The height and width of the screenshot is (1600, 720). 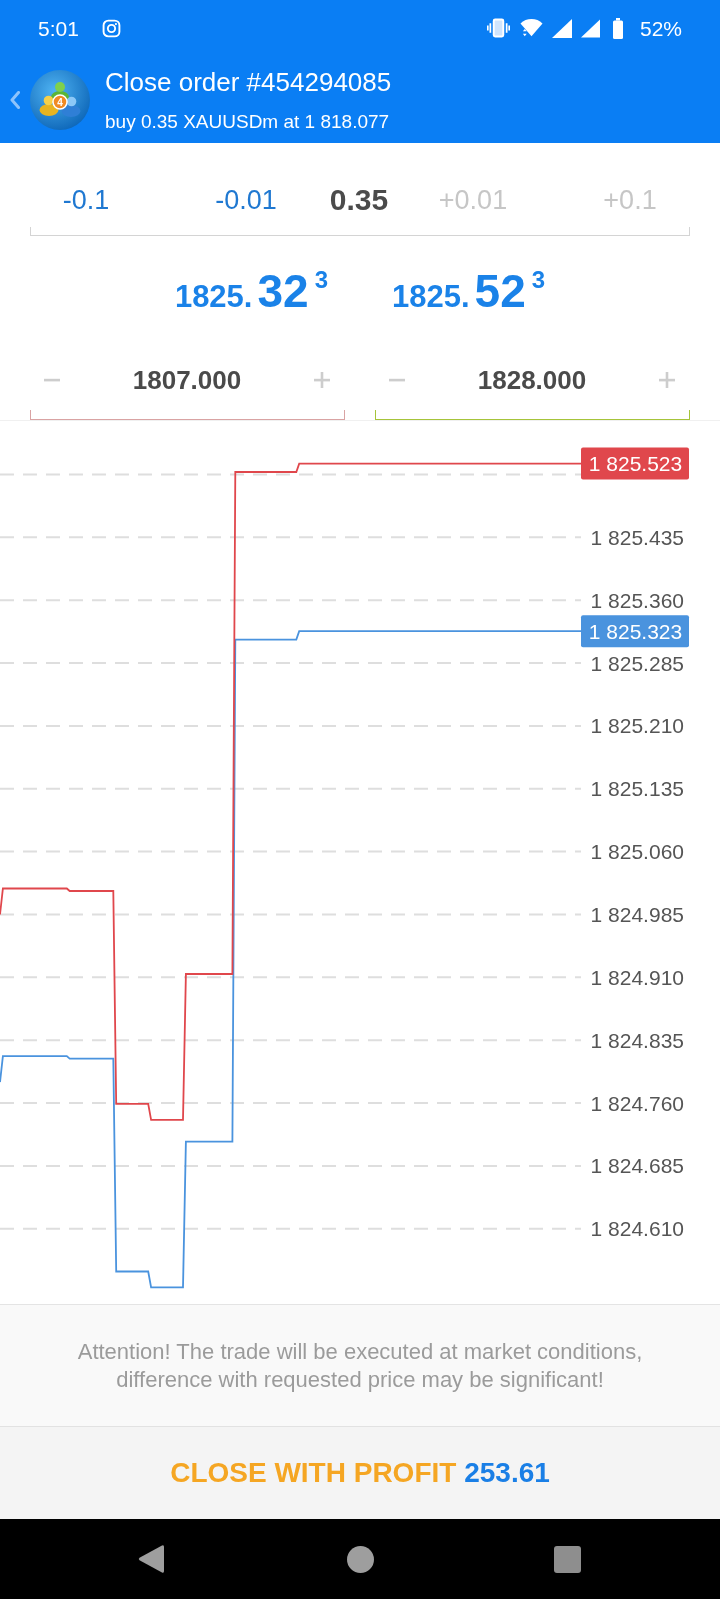 I want to click on axis-label: 1 825.435, so click(x=637, y=537).